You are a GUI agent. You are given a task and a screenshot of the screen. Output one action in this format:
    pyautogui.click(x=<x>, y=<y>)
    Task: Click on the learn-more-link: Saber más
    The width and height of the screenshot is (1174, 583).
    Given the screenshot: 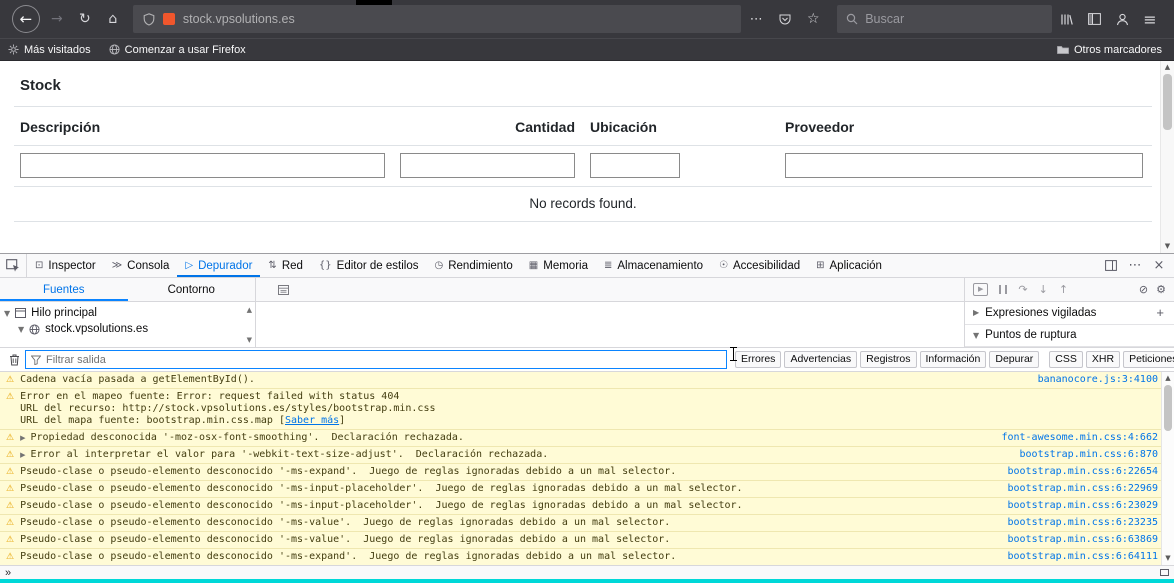 What is the action you would take?
    pyautogui.click(x=312, y=420)
    